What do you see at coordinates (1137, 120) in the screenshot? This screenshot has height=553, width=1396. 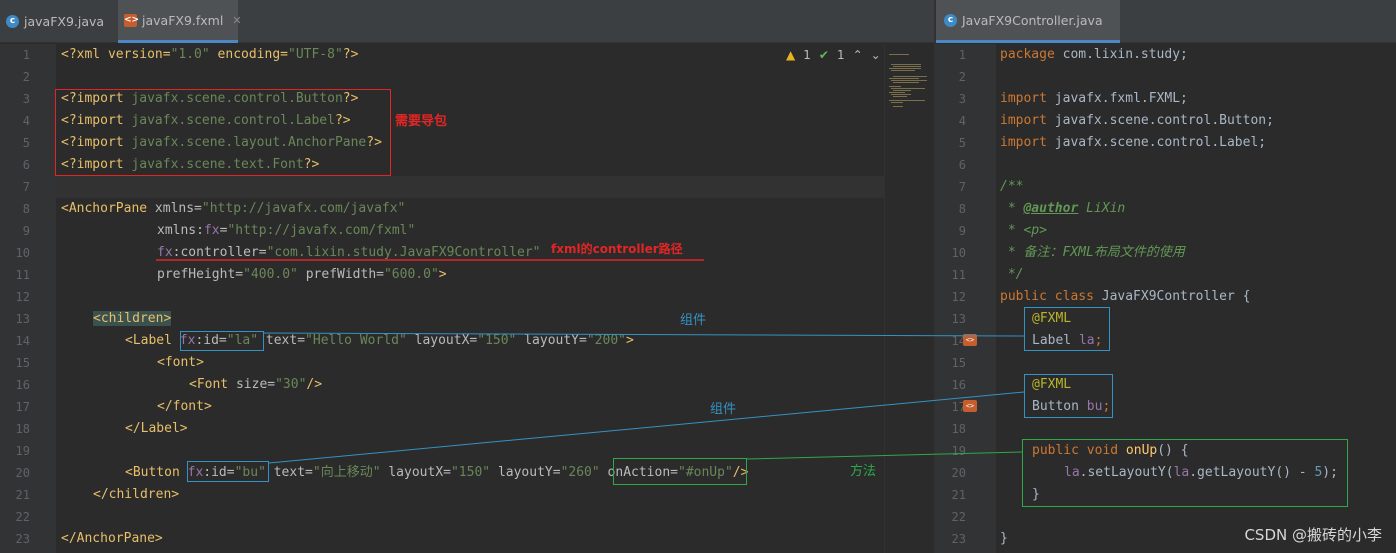 I see `java-line-4: import javafx.scene.control.Button;` at bounding box center [1137, 120].